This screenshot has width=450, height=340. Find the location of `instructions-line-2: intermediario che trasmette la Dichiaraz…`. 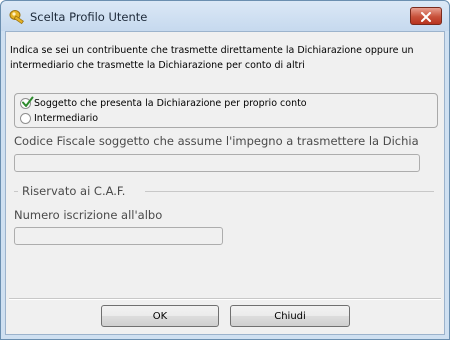

instructions-line-2: intermediario che trasmette la Dichiaraz… is located at coordinates (157, 65).